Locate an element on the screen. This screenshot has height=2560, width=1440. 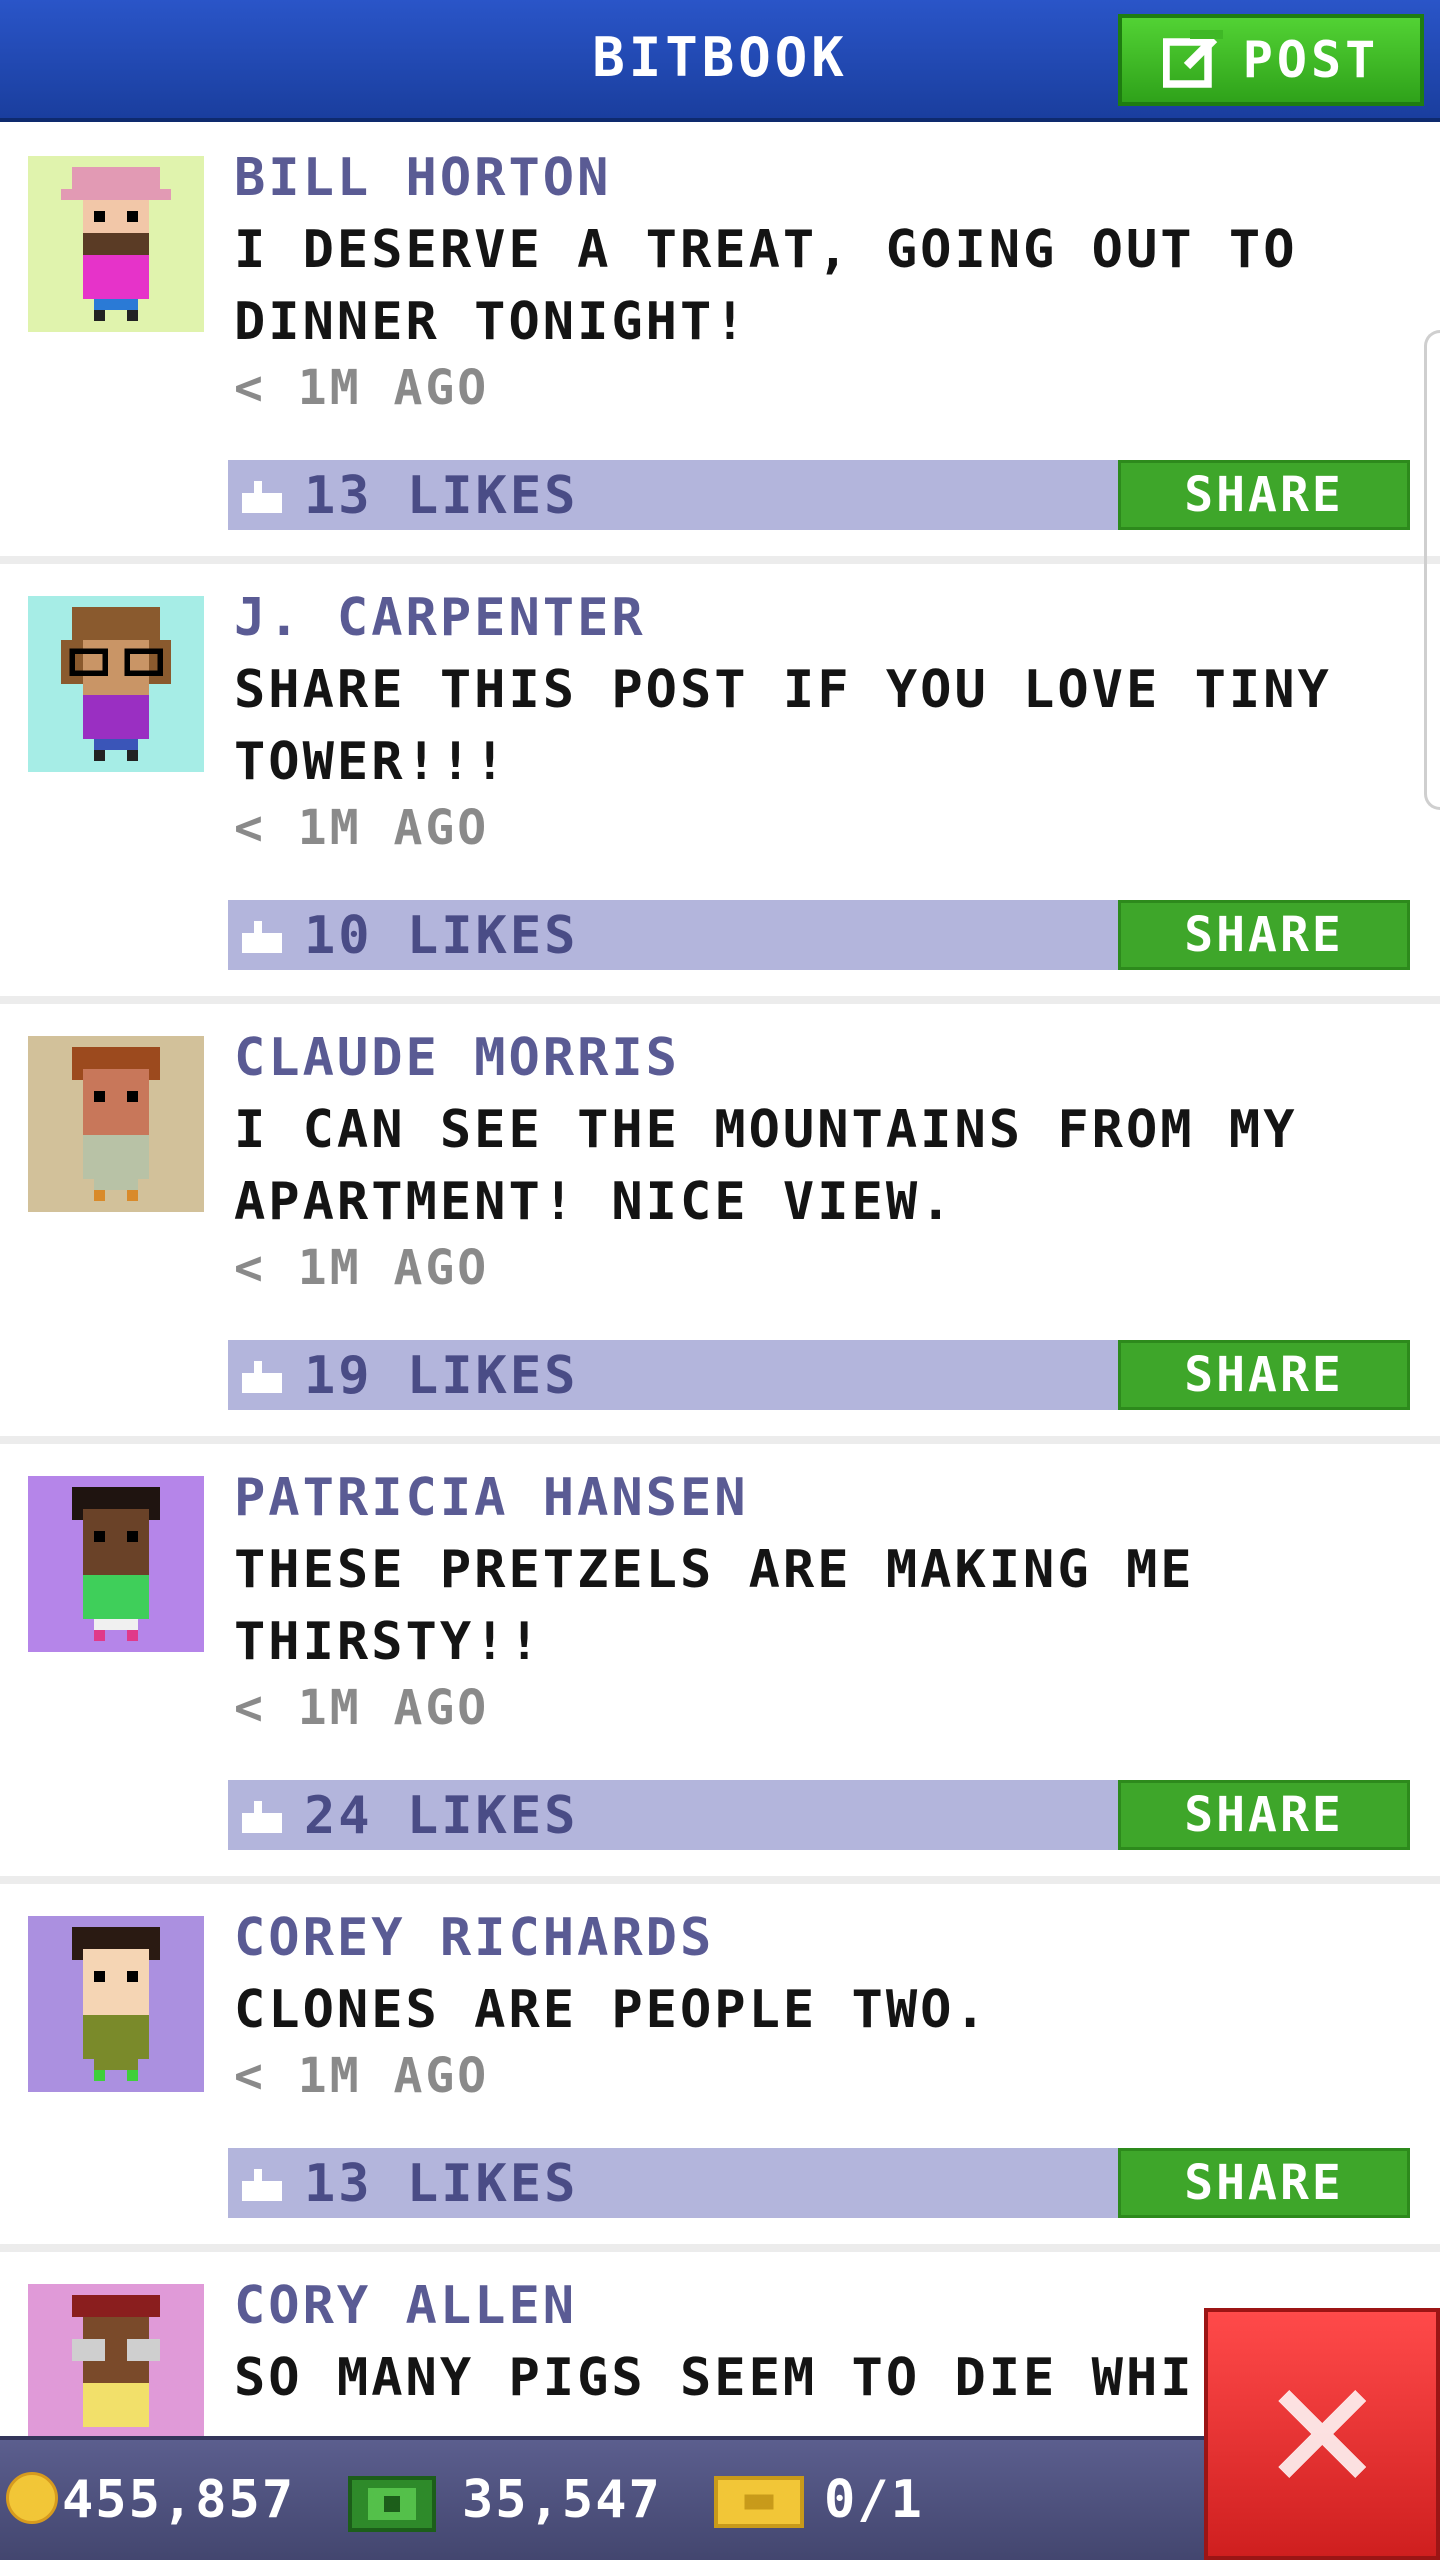
ticket-count: 0/1 is located at coordinates (874, 2500).